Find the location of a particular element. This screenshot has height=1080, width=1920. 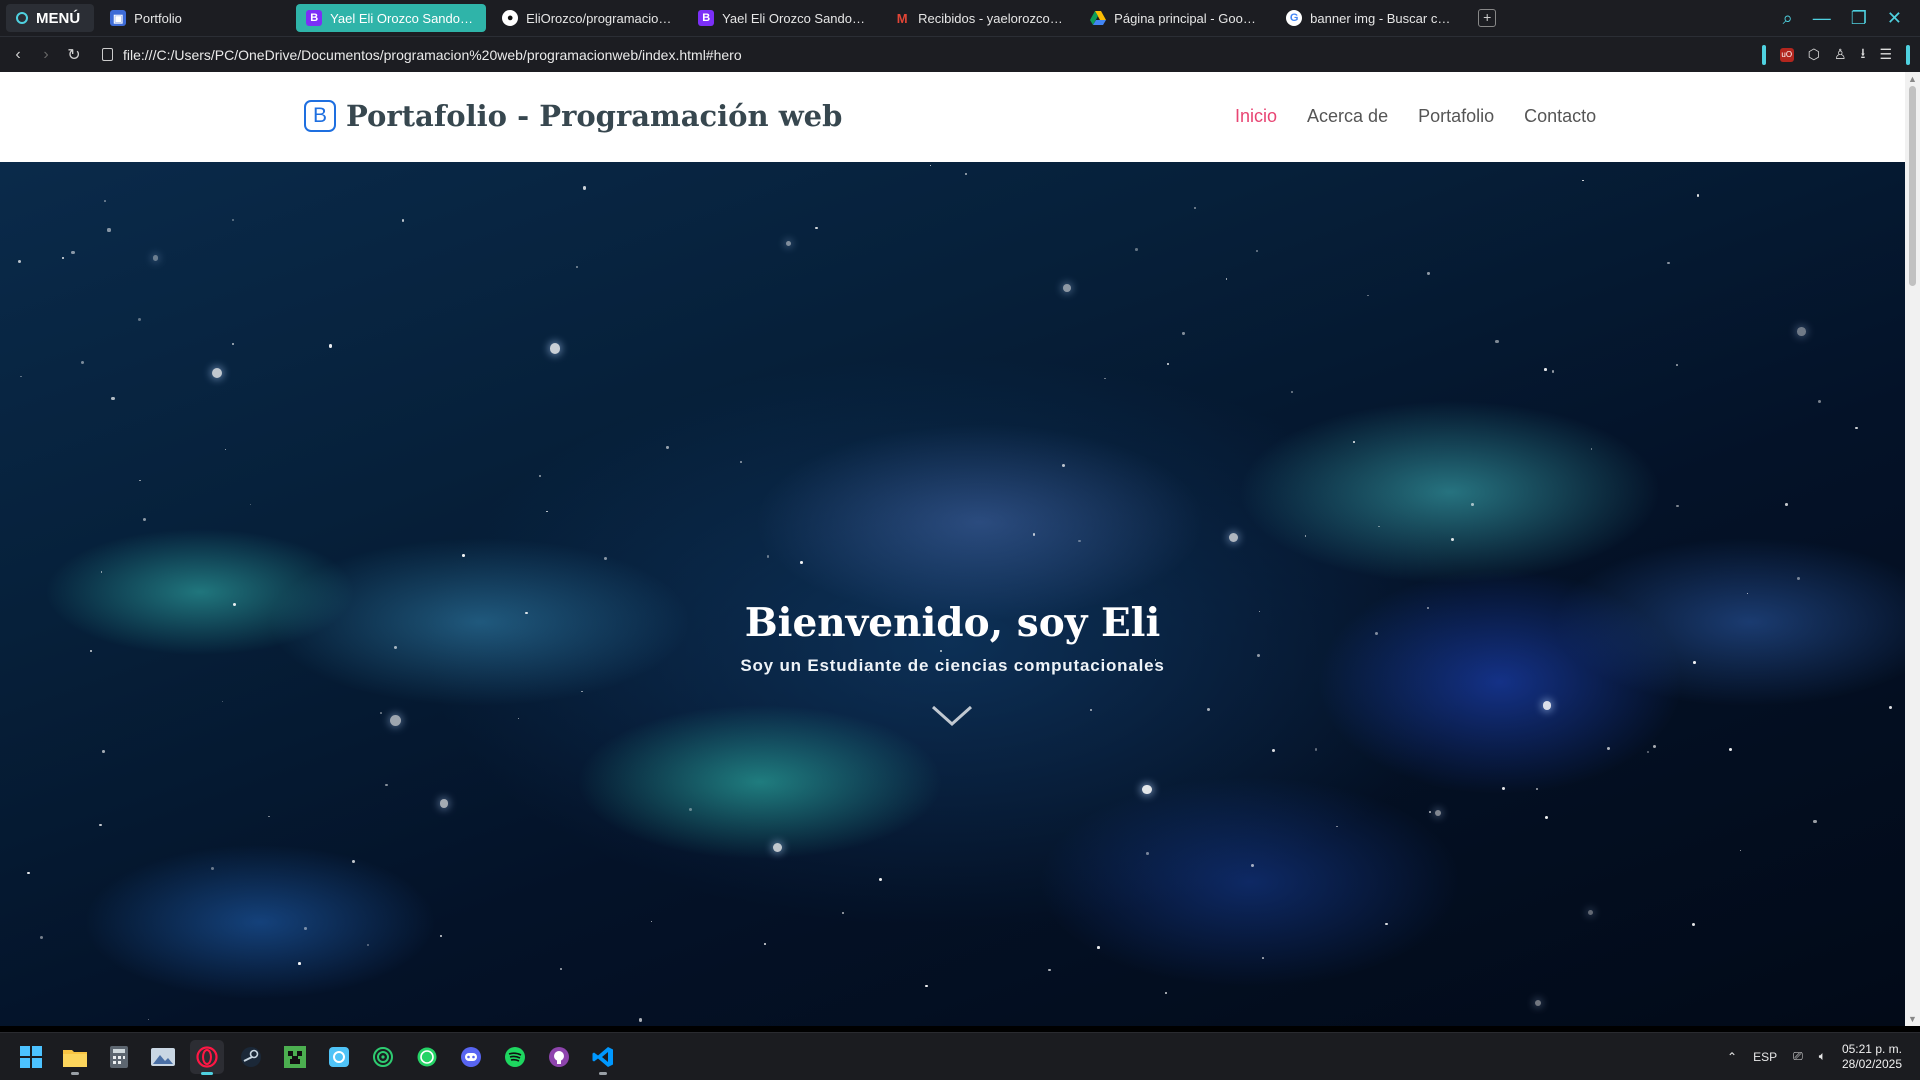

nav-link-contacto: Contacto is located at coordinates (1560, 116).